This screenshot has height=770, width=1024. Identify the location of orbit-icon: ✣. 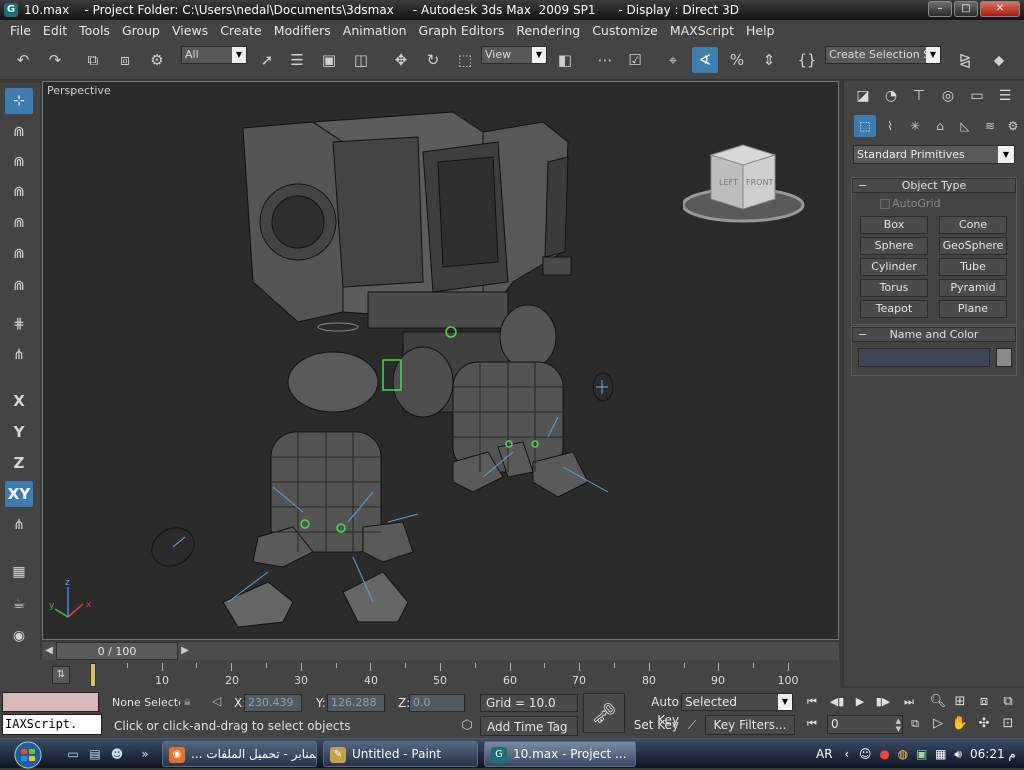
(984, 724).